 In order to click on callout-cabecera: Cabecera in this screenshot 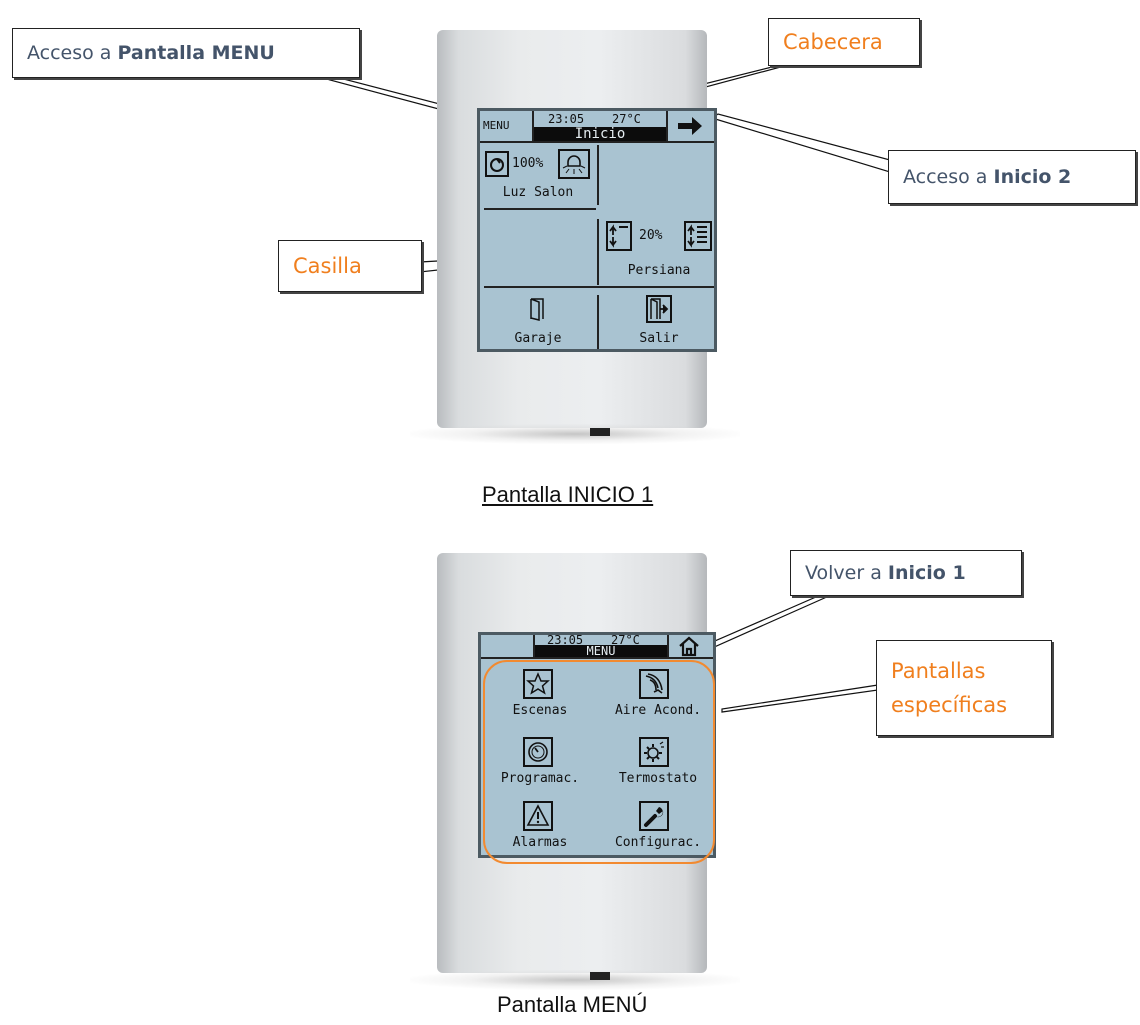, I will do `click(844, 42)`.